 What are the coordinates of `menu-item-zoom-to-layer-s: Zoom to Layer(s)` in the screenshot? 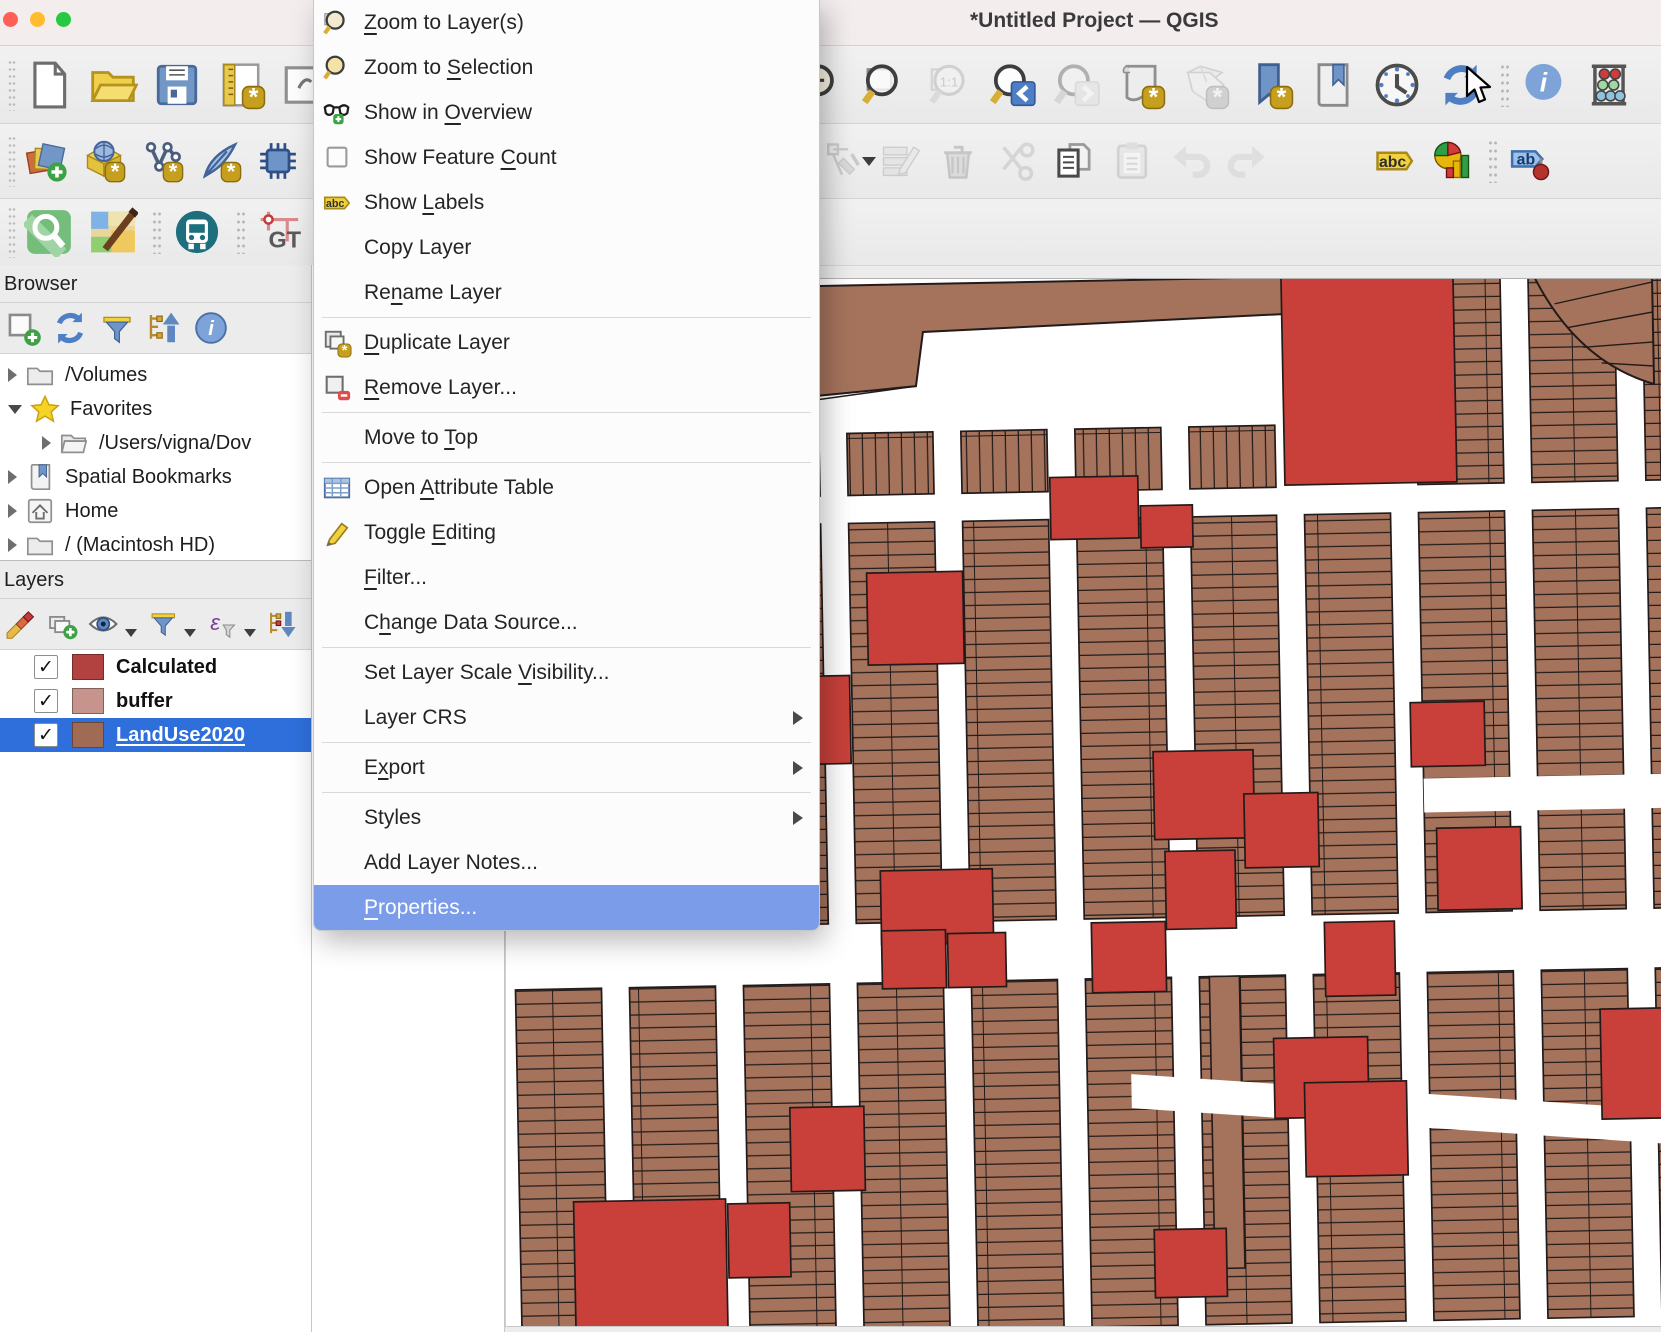 It's located at (566, 22).